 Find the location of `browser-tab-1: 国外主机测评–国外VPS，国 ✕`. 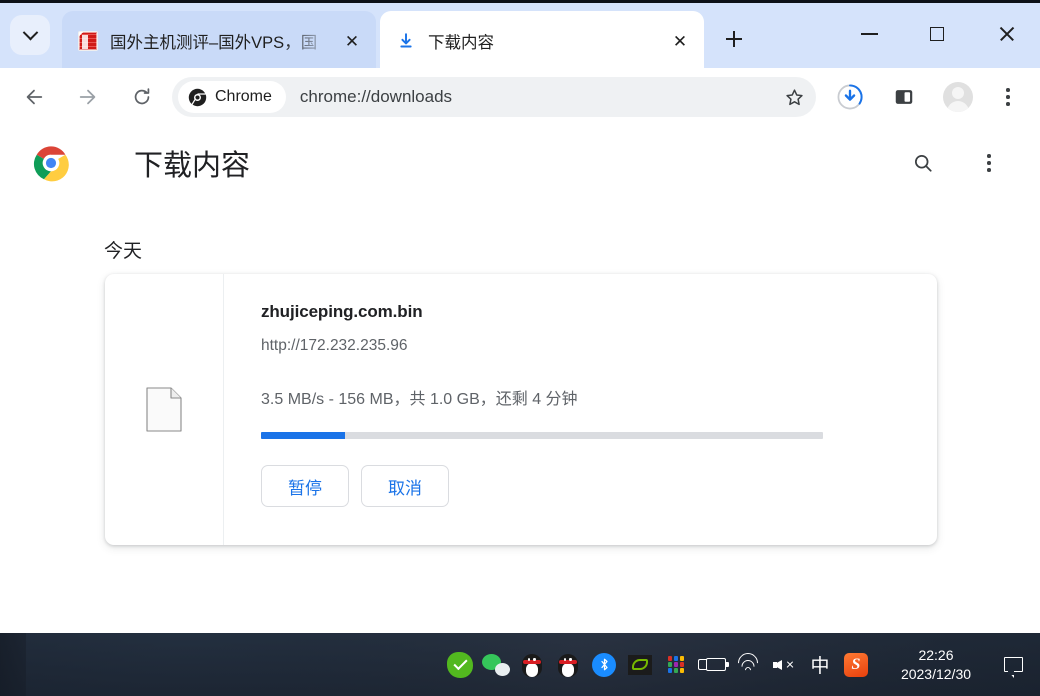

browser-tab-1: 国外主机测评–国外VPS，国 ✕ is located at coordinates (219, 41).